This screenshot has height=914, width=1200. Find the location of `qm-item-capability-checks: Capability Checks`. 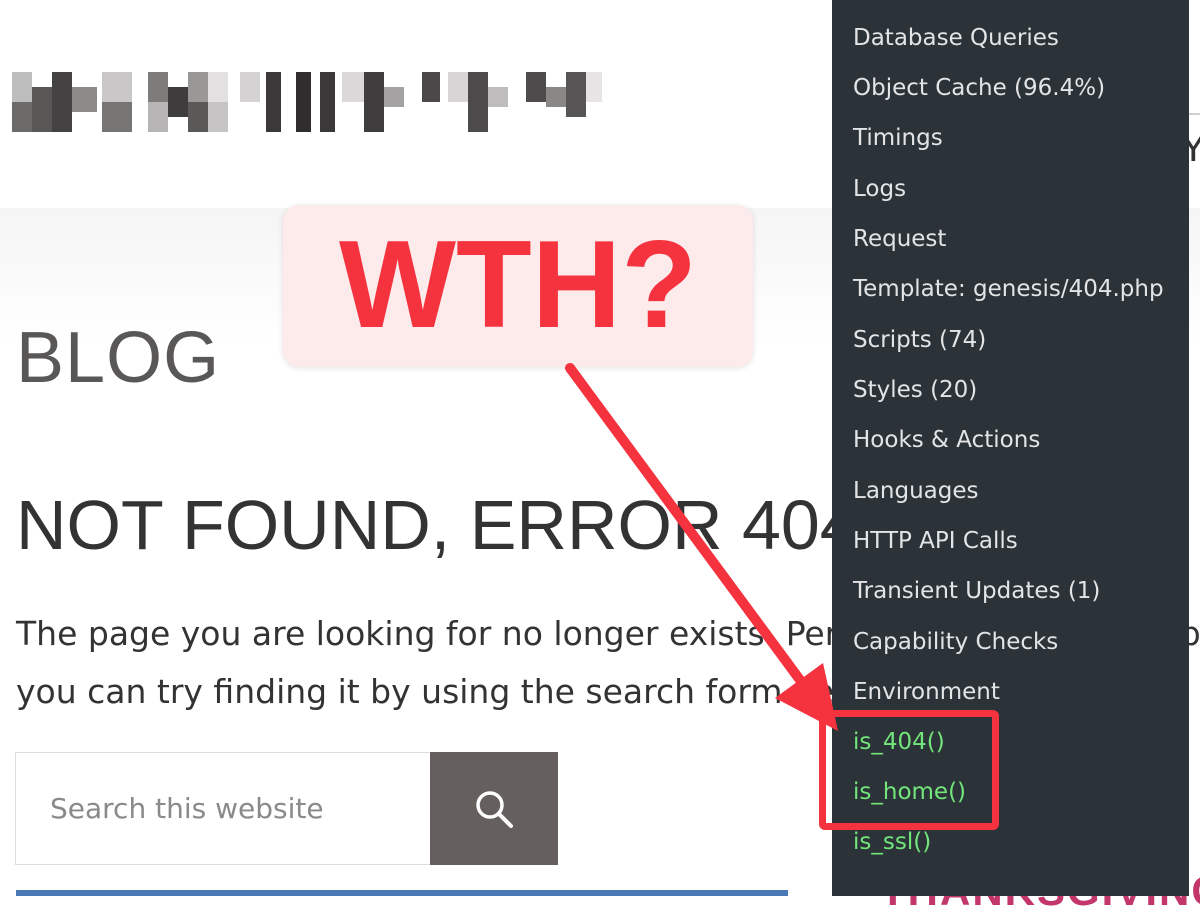

qm-item-capability-checks: Capability Checks is located at coordinates (955, 642).